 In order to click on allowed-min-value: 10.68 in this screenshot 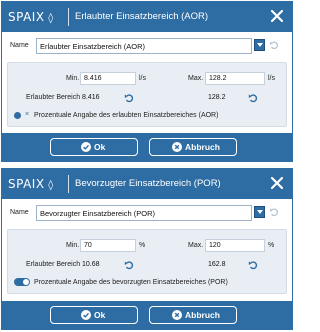, I will do `click(91, 264)`.